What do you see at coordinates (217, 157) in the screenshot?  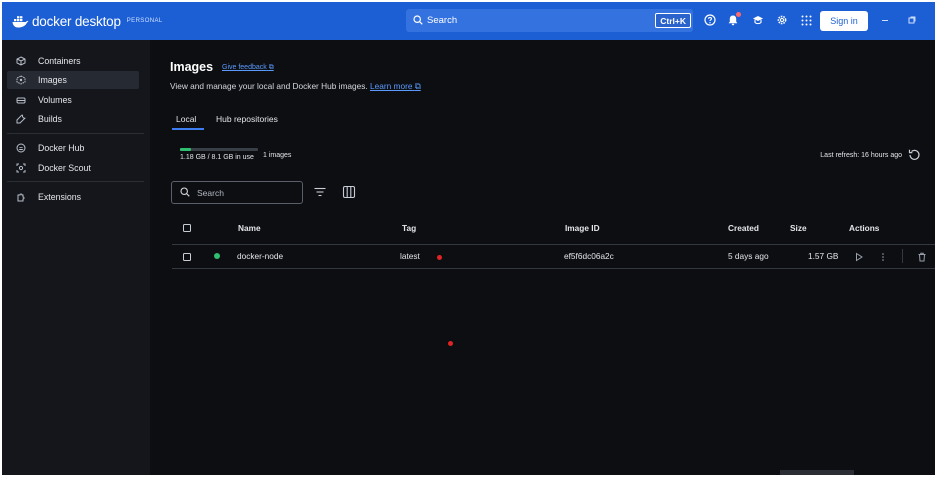 I see `disk-usage-text: 1.18 GB / 8.1 GB in use` at bounding box center [217, 157].